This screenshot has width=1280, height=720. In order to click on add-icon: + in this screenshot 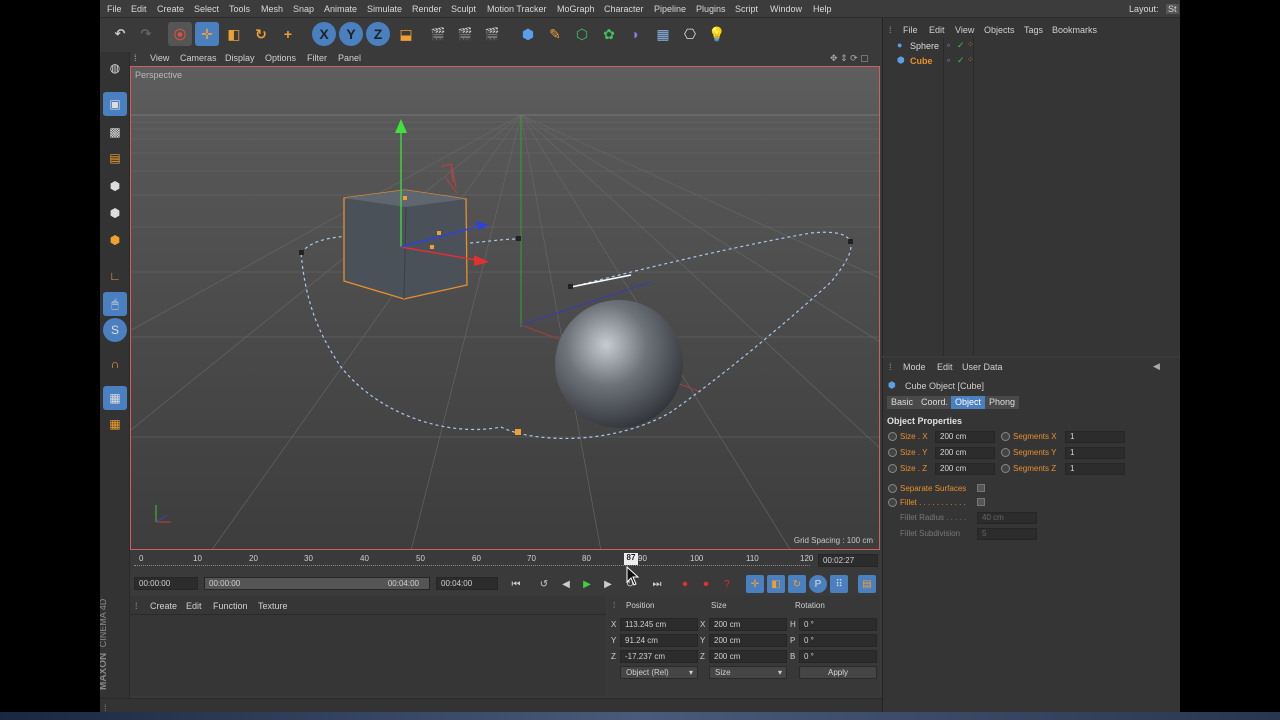, I will do `click(288, 34)`.